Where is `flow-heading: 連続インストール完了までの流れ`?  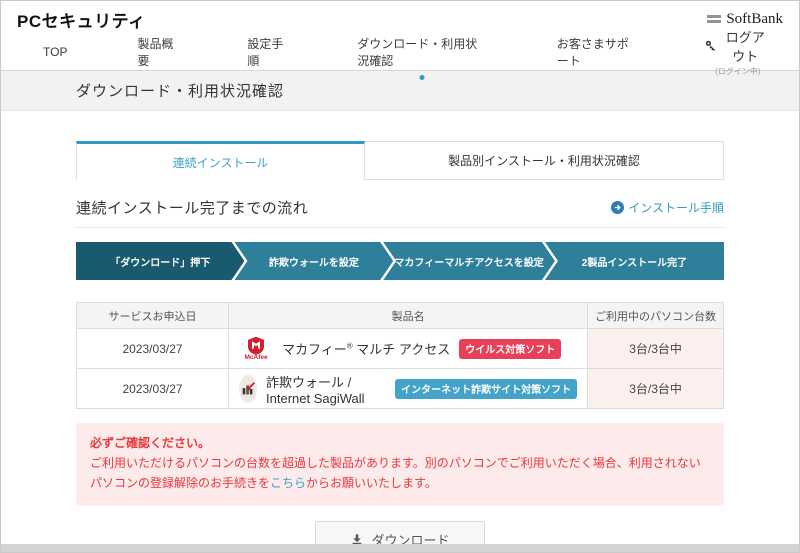
flow-heading: 連続インストール完了までの流れ is located at coordinates (192, 208).